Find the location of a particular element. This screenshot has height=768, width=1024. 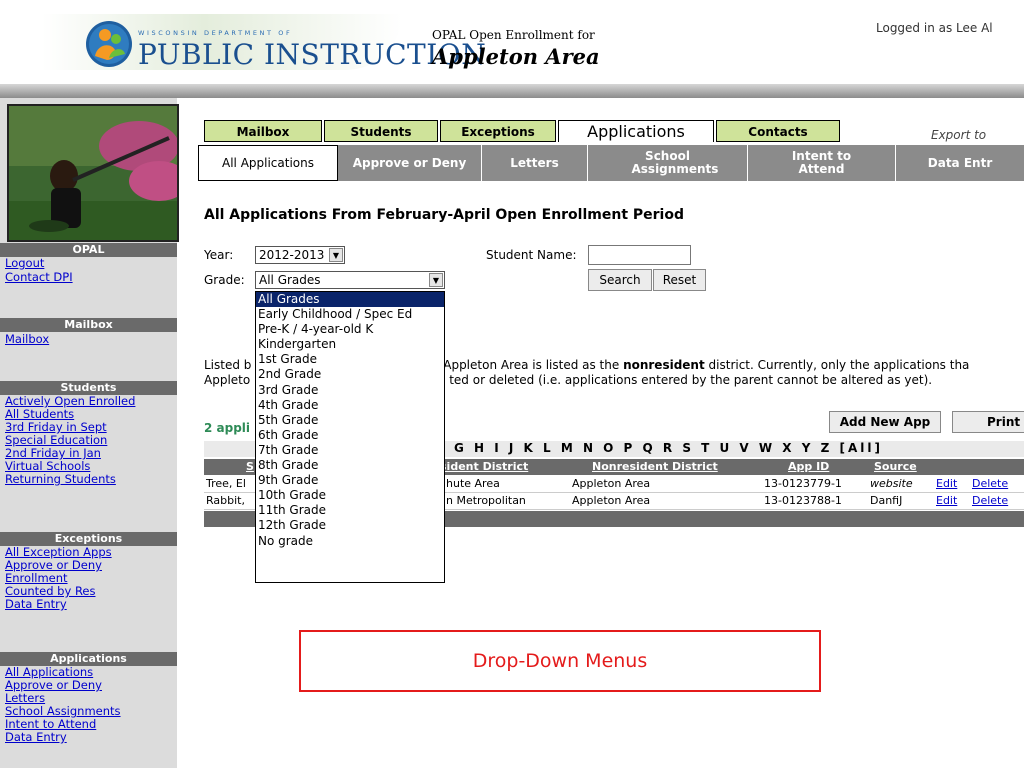

grade-label: Grade: is located at coordinates (224, 280).